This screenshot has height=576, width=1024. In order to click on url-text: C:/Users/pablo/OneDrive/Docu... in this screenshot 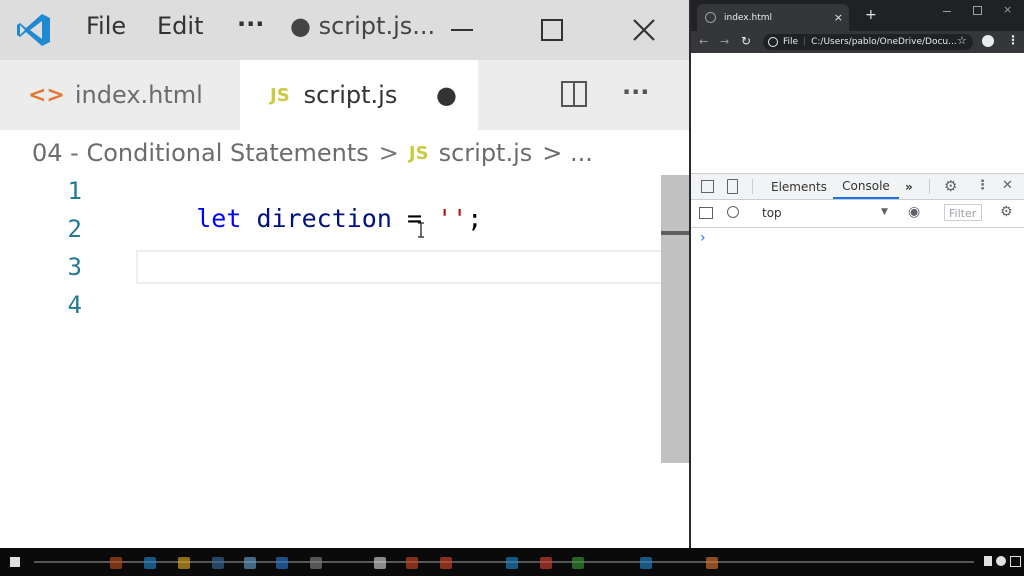, I will do `click(884, 42)`.